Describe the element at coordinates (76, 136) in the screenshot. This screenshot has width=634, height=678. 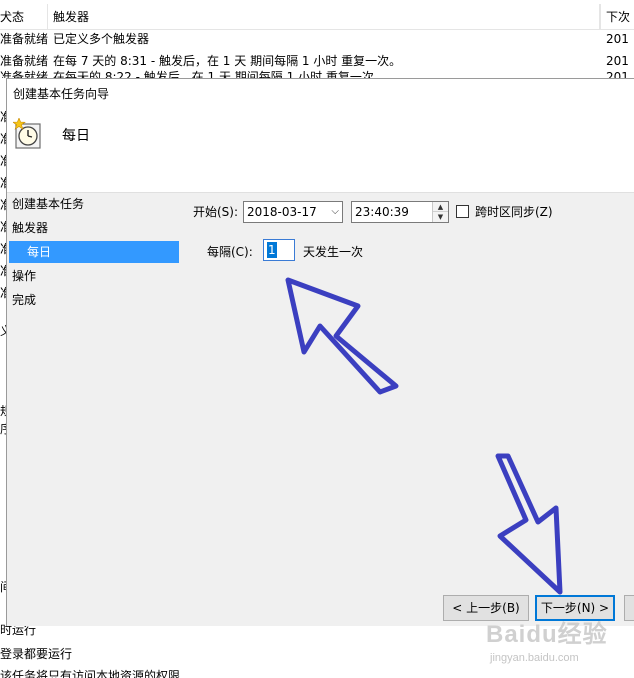
I see `wizard-page-title: 每日` at that location.